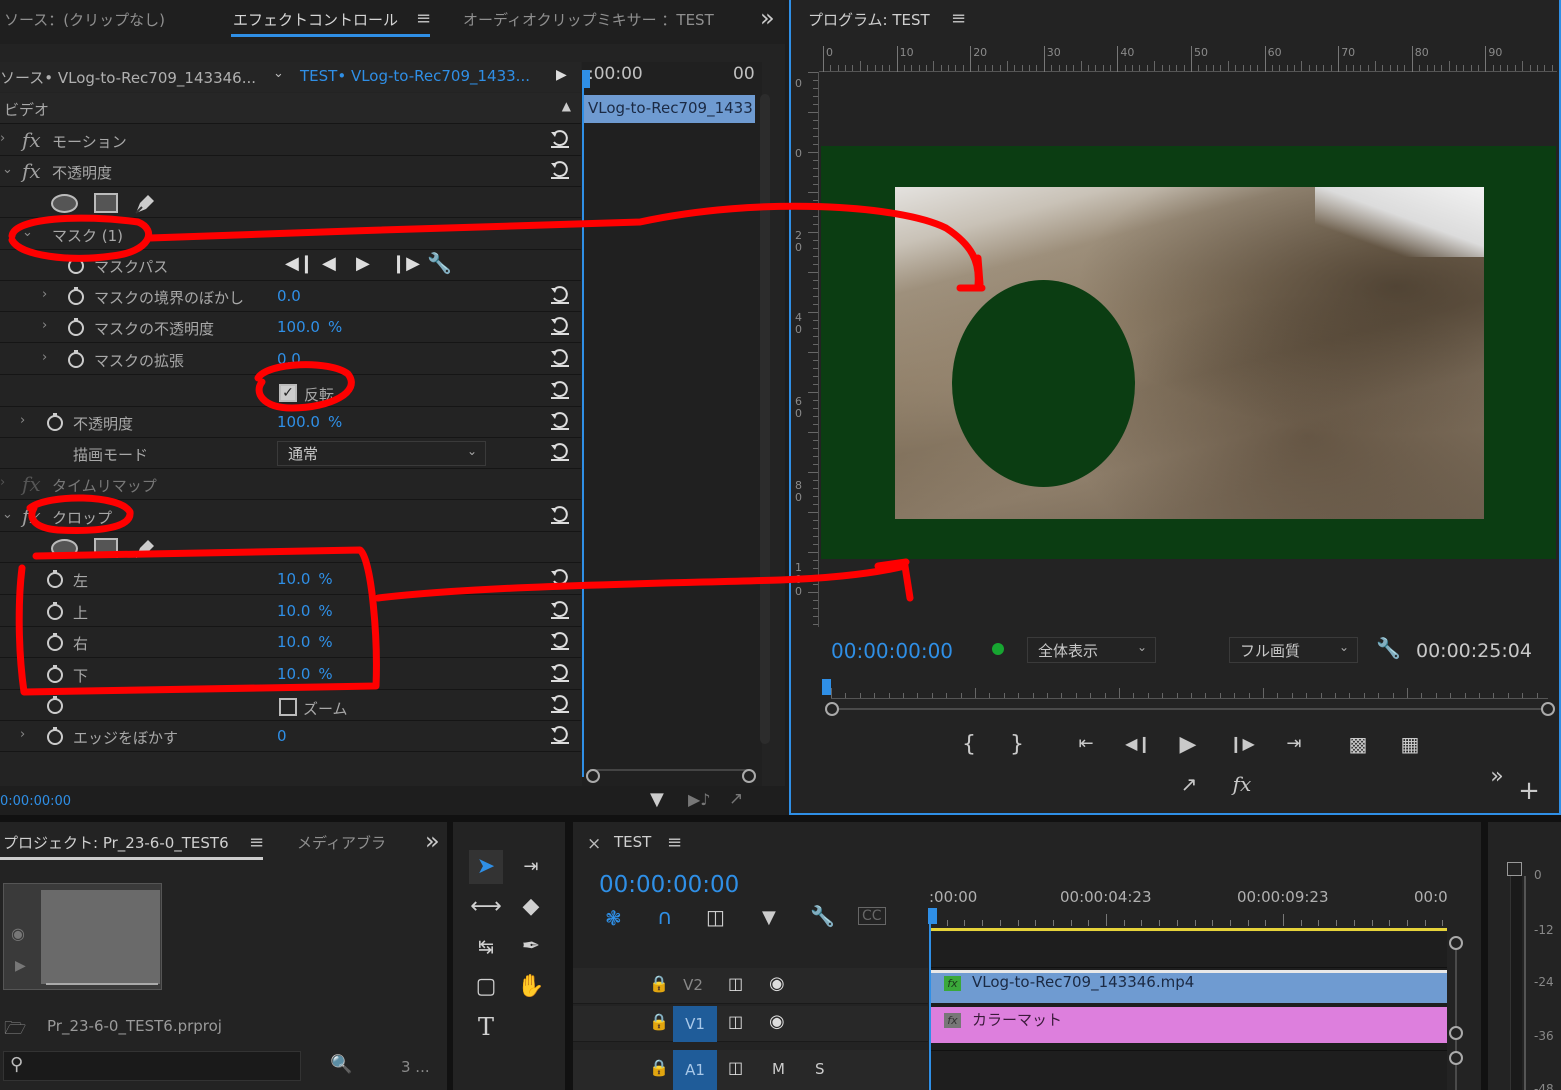 This screenshot has width=1561, height=1090. Describe the element at coordinates (566, 247) in the screenshot. I see `annotation-mask-arrow` at that location.